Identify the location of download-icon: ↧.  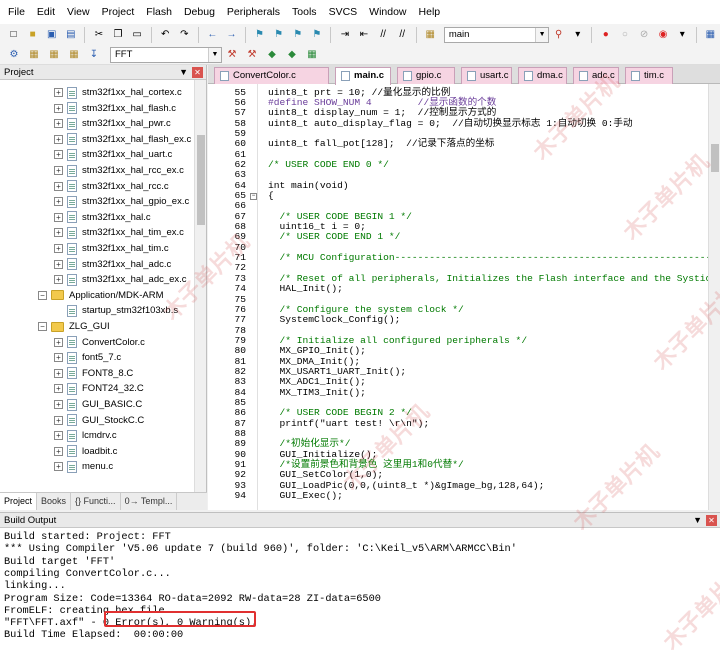
(94, 55).